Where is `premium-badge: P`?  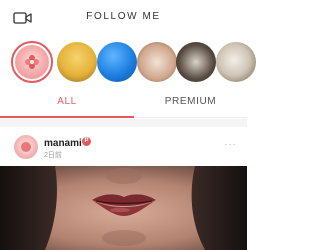
premium-badge: P is located at coordinates (86, 141).